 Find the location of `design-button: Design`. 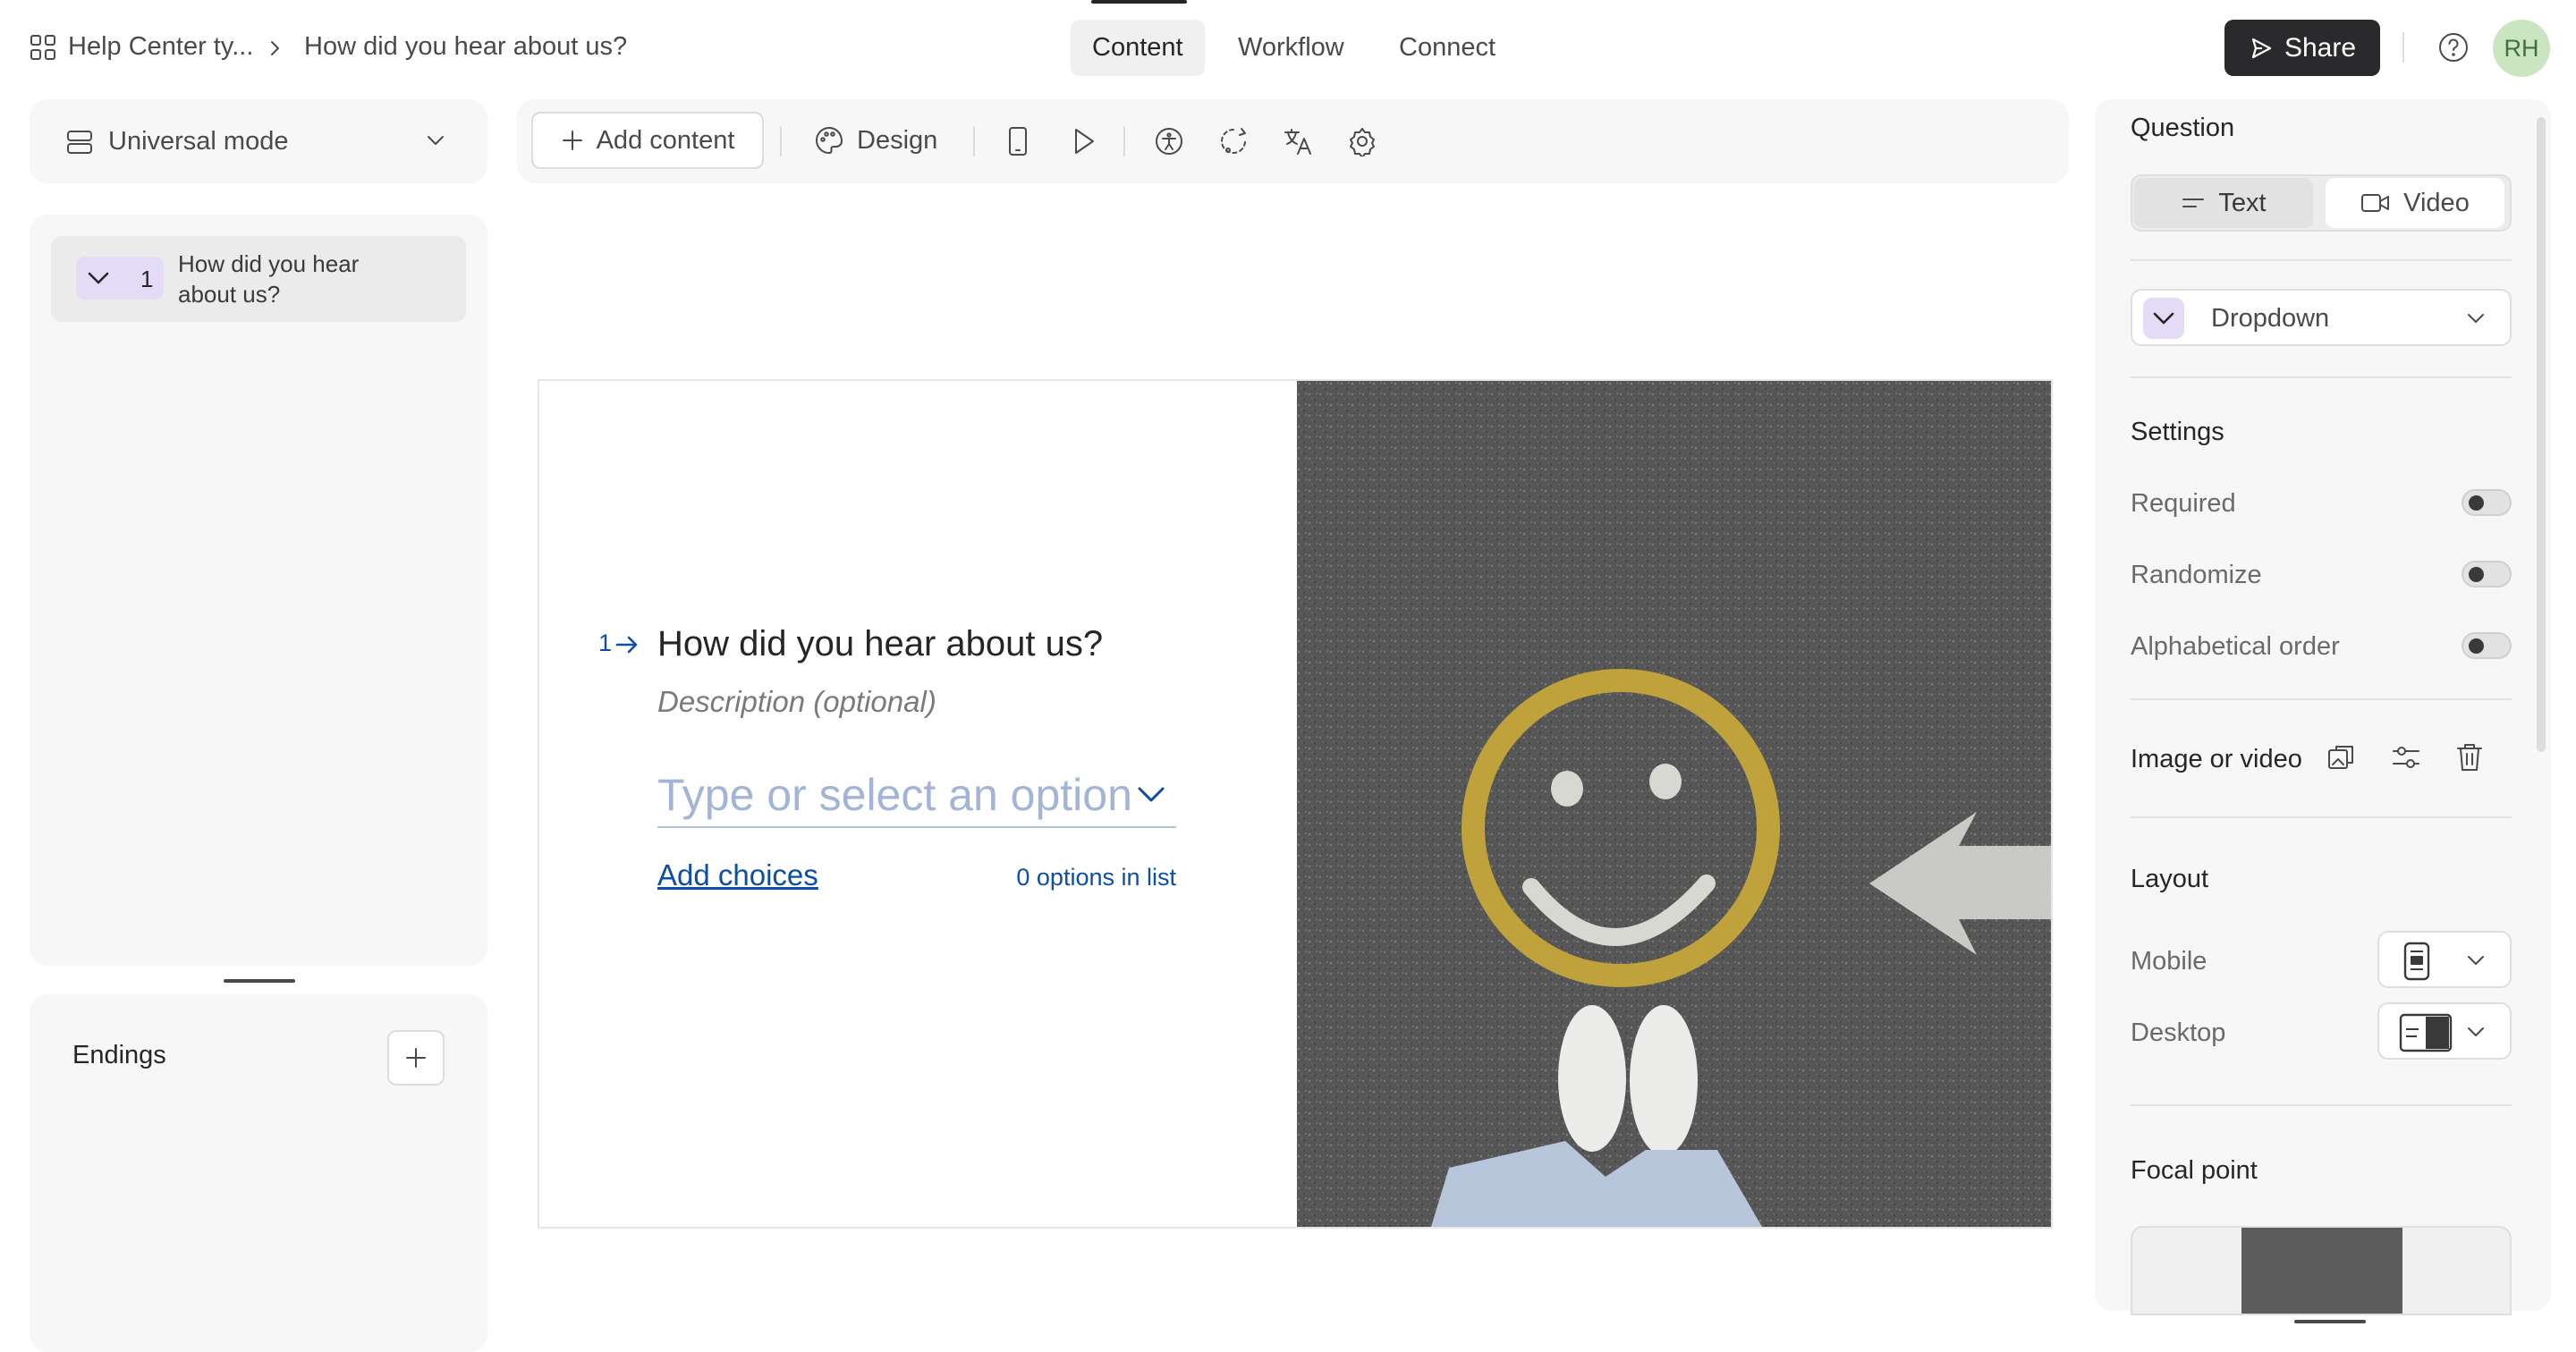

design-button: Design is located at coordinates (875, 140).